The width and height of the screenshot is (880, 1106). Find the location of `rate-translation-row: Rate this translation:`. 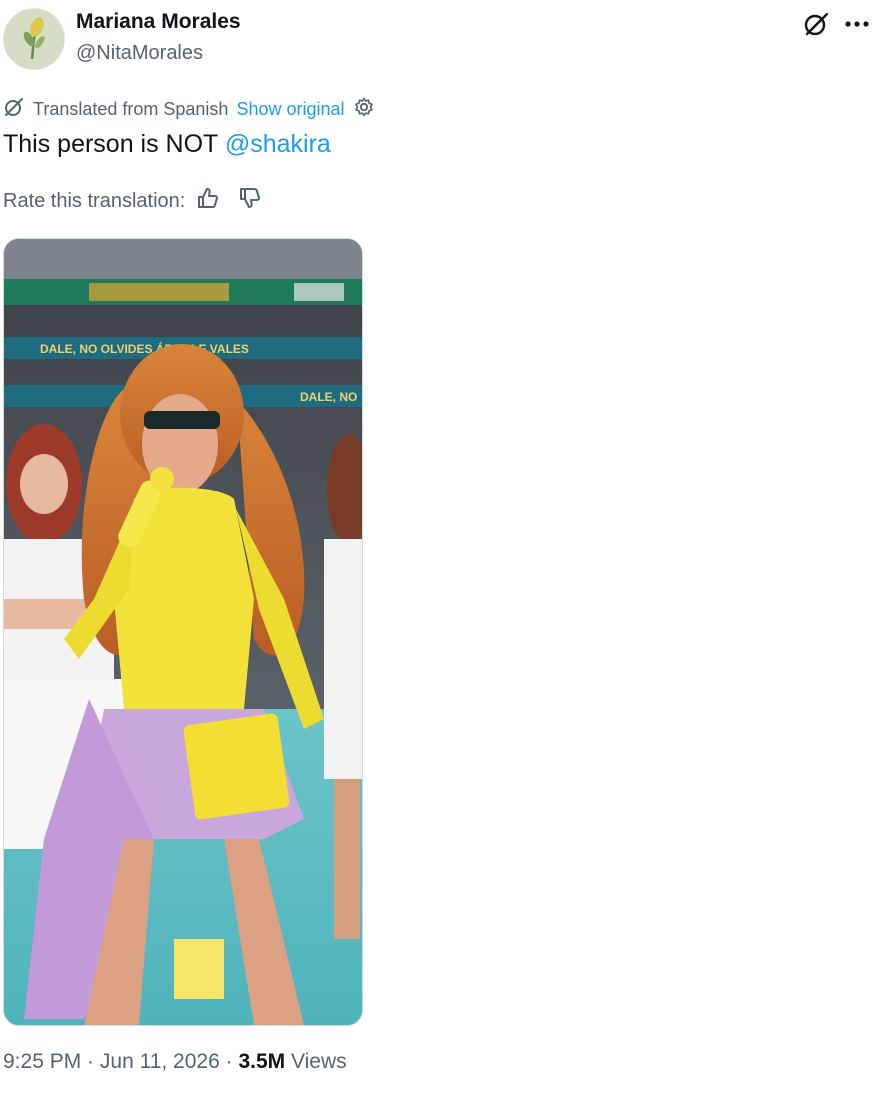

rate-translation-row: Rate this translation: is located at coordinates (133, 201).